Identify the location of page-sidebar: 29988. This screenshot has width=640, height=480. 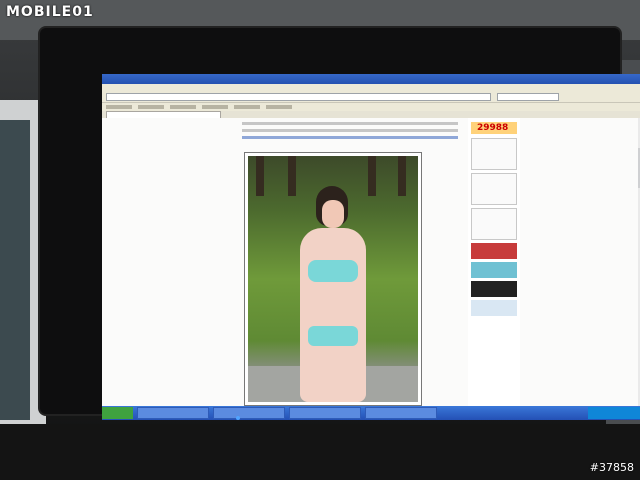
(494, 262).